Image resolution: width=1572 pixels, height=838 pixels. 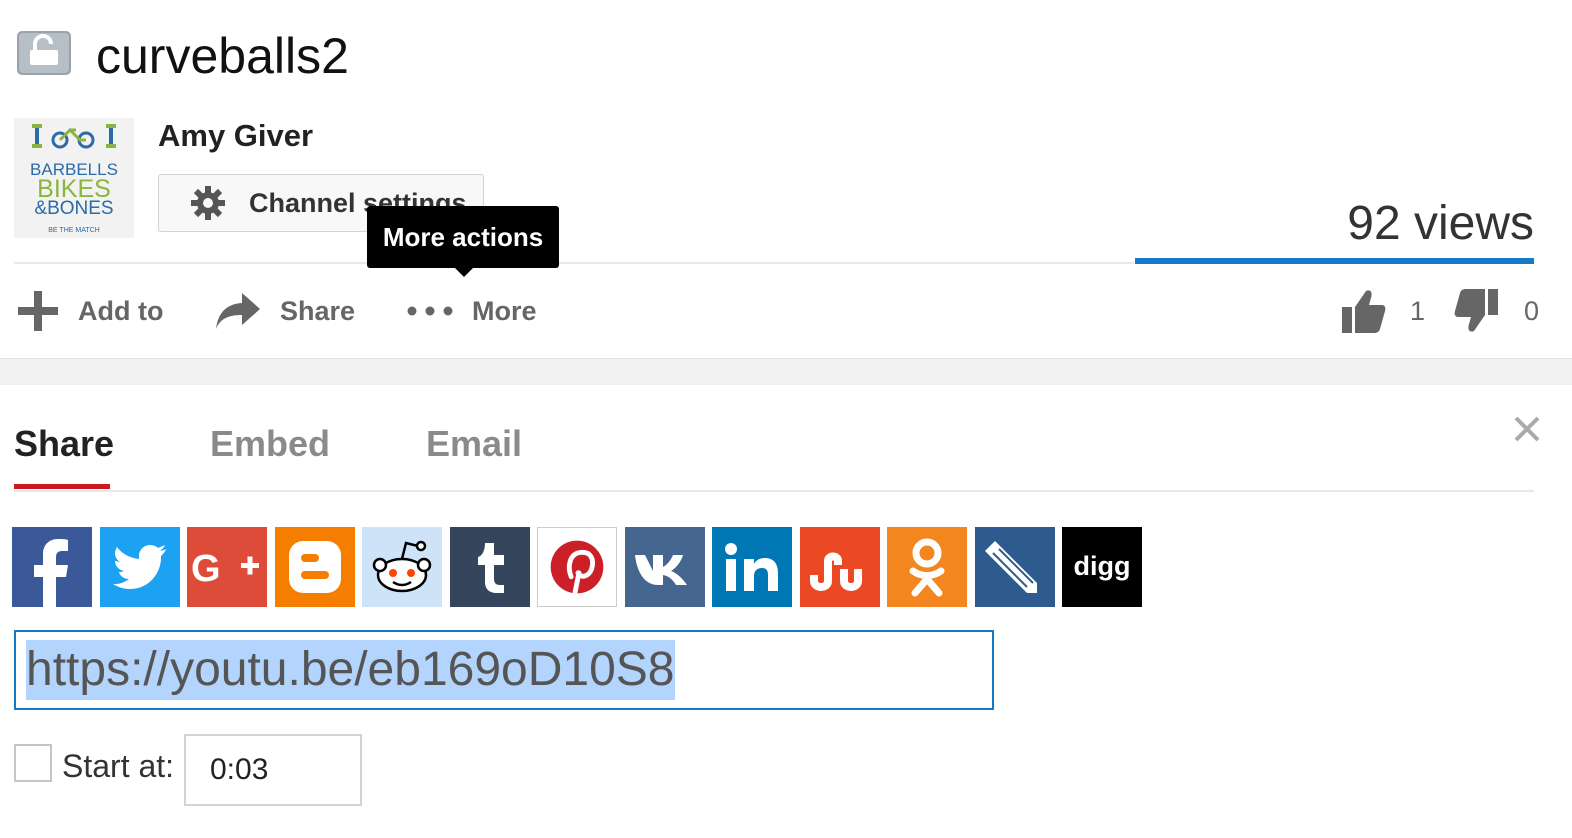 What do you see at coordinates (222, 56) in the screenshot?
I see `video-title: curveballs2` at bounding box center [222, 56].